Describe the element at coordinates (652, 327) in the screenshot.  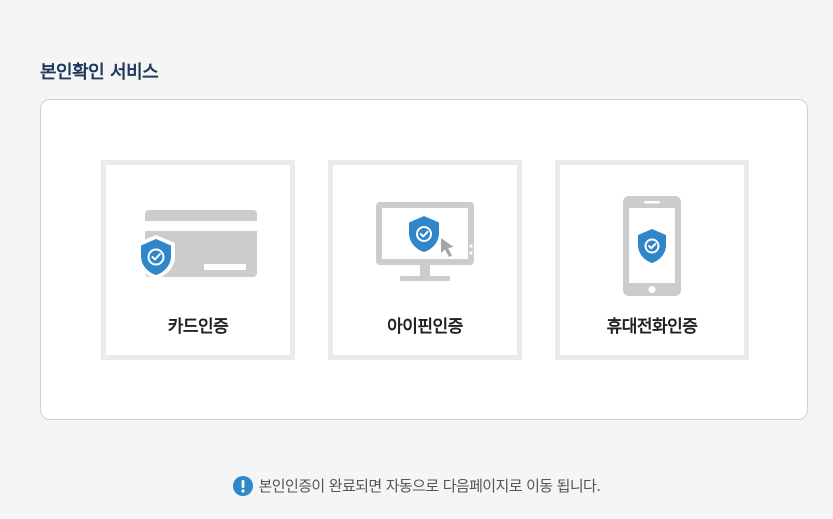
I see `mobile-verification-label: 휴대전화인증` at that location.